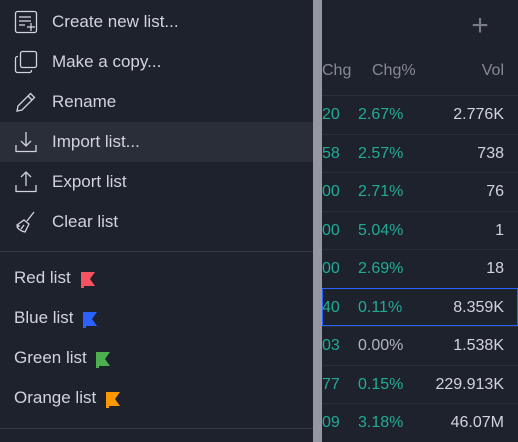 The height and width of the screenshot is (442, 518). Describe the element at coordinates (89, 181) in the screenshot. I see `menu-item-label: Export list` at that location.